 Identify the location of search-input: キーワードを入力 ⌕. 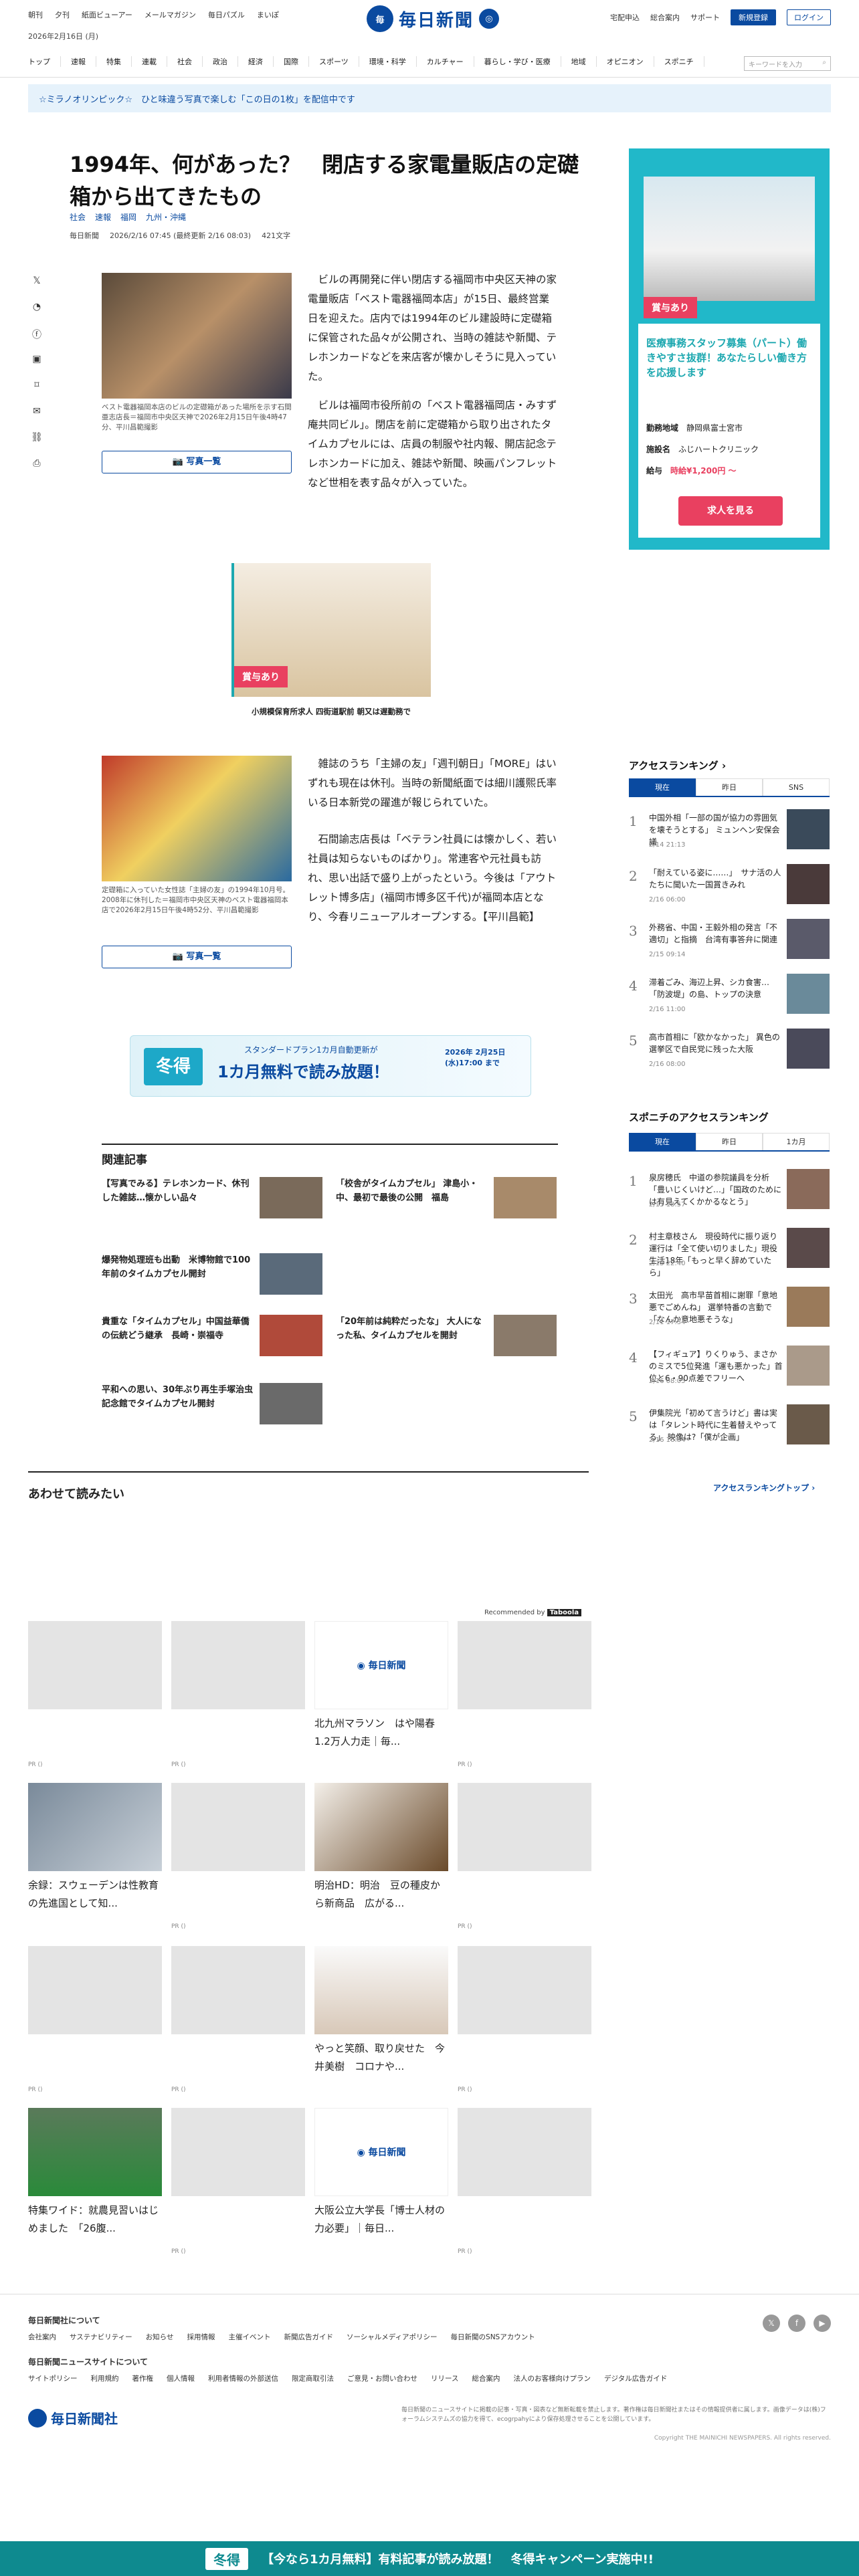
(787, 63).